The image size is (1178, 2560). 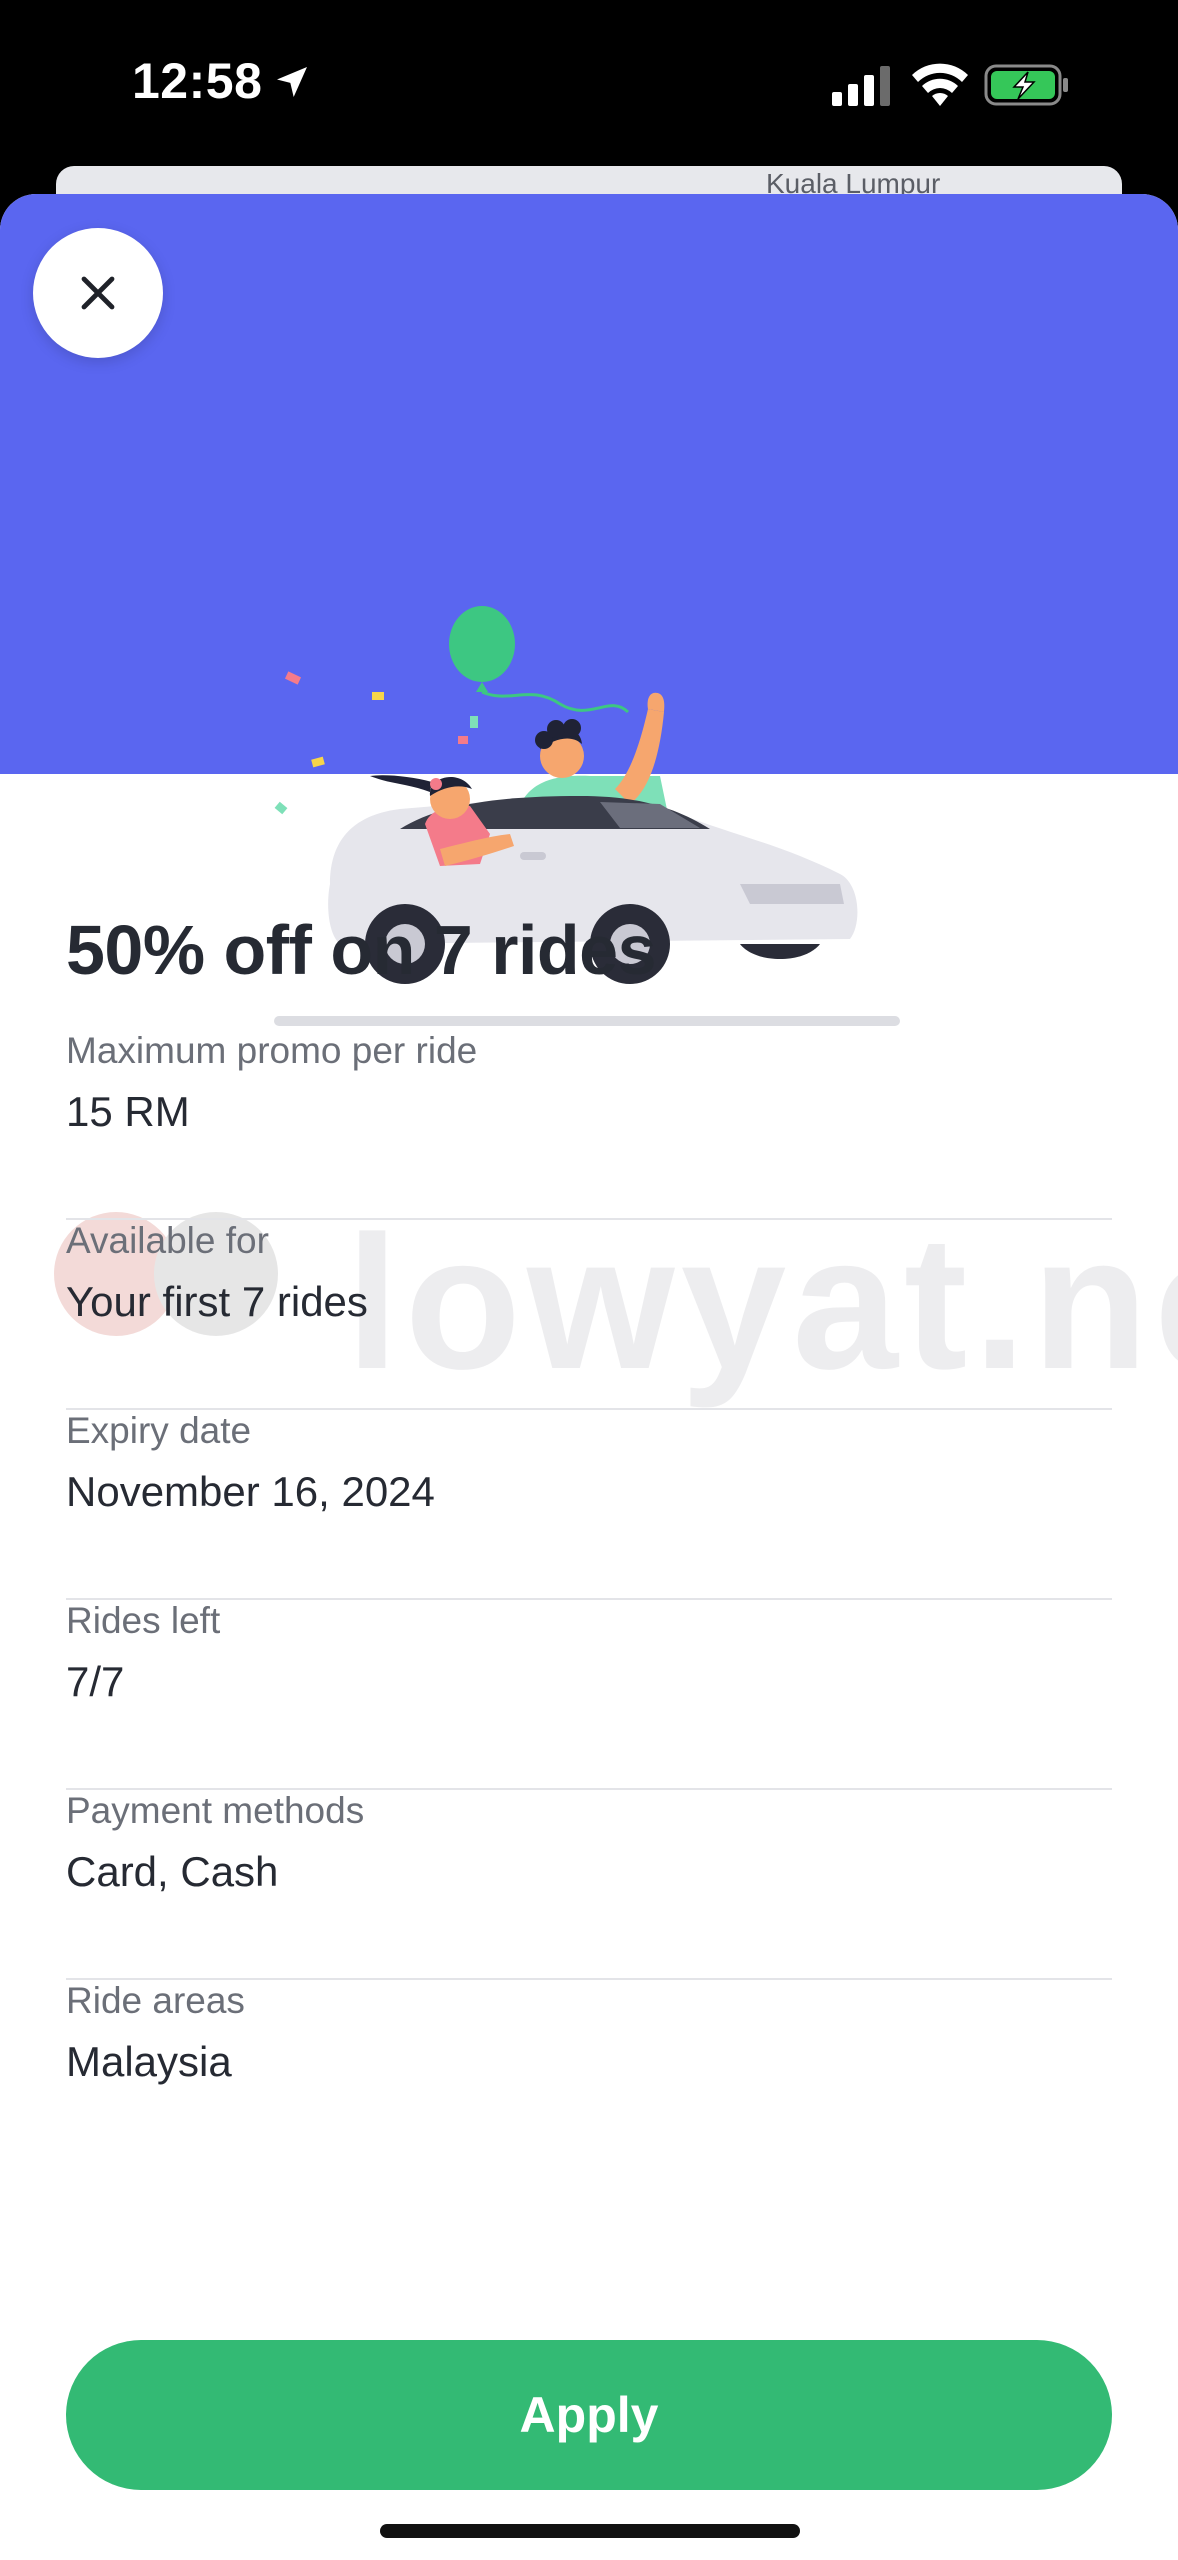 I want to click on detail-payment-methods: Payment methods Card, Cash, so click(x=589, y=1885).